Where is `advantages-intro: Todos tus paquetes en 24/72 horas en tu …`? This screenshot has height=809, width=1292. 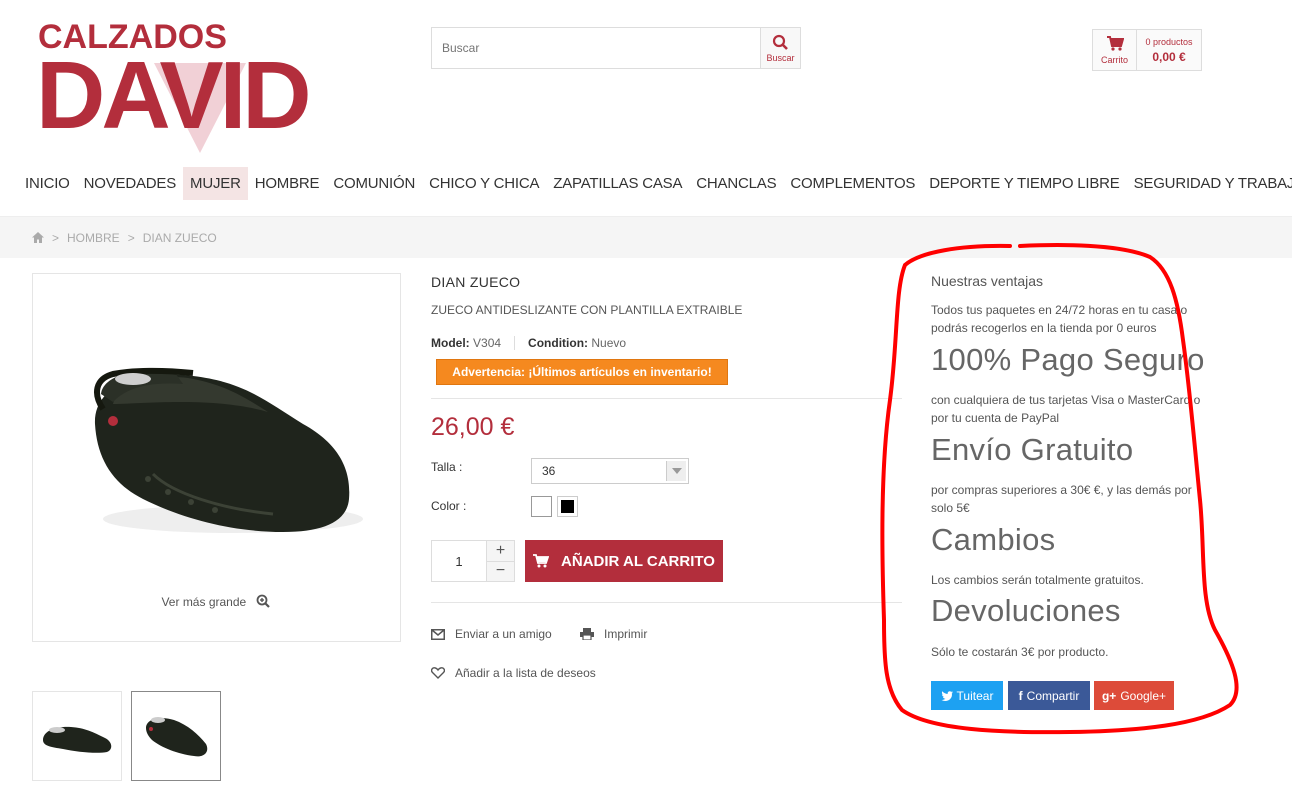
advantages-intro: Todos tus paquetes en 24/72 horas en tu … is located at coordinates (1059, 319).